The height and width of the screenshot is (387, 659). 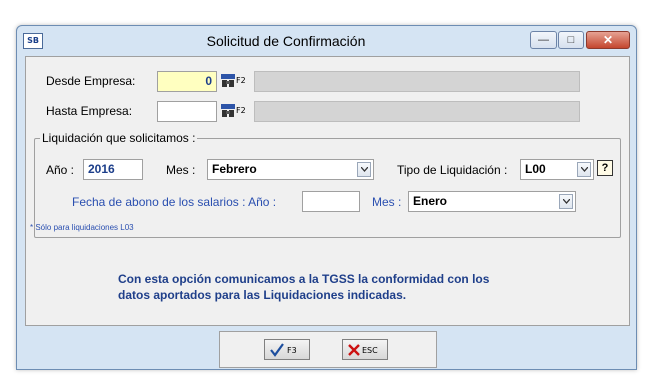 What do you see at coordinates (535, 169) in the screenshot?
I see `tipo-liquidacion-value: L00` at bounding box center [535, 169].